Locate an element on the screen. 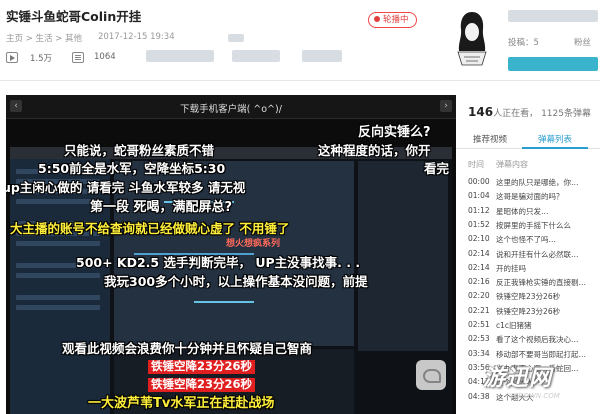 Image resolution: width=600 pixels, height=414 pixels. video-title: 实锤斗鱼蛇哥Colin开挂 is located at coordinates (74, 16).